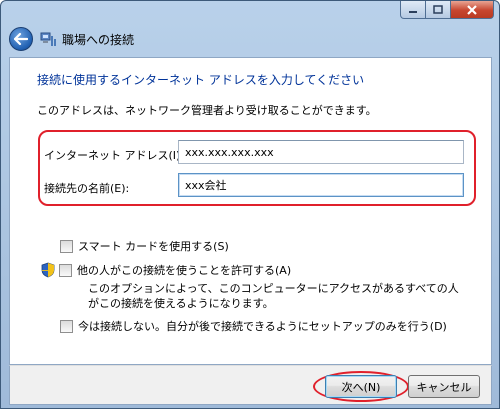  Describe the element at coordinates (273, 288) in the screenshot. I see `allow-others-note-line1: このオプションによって、このコンピューターにアクセスがあるすべての人` at that location.